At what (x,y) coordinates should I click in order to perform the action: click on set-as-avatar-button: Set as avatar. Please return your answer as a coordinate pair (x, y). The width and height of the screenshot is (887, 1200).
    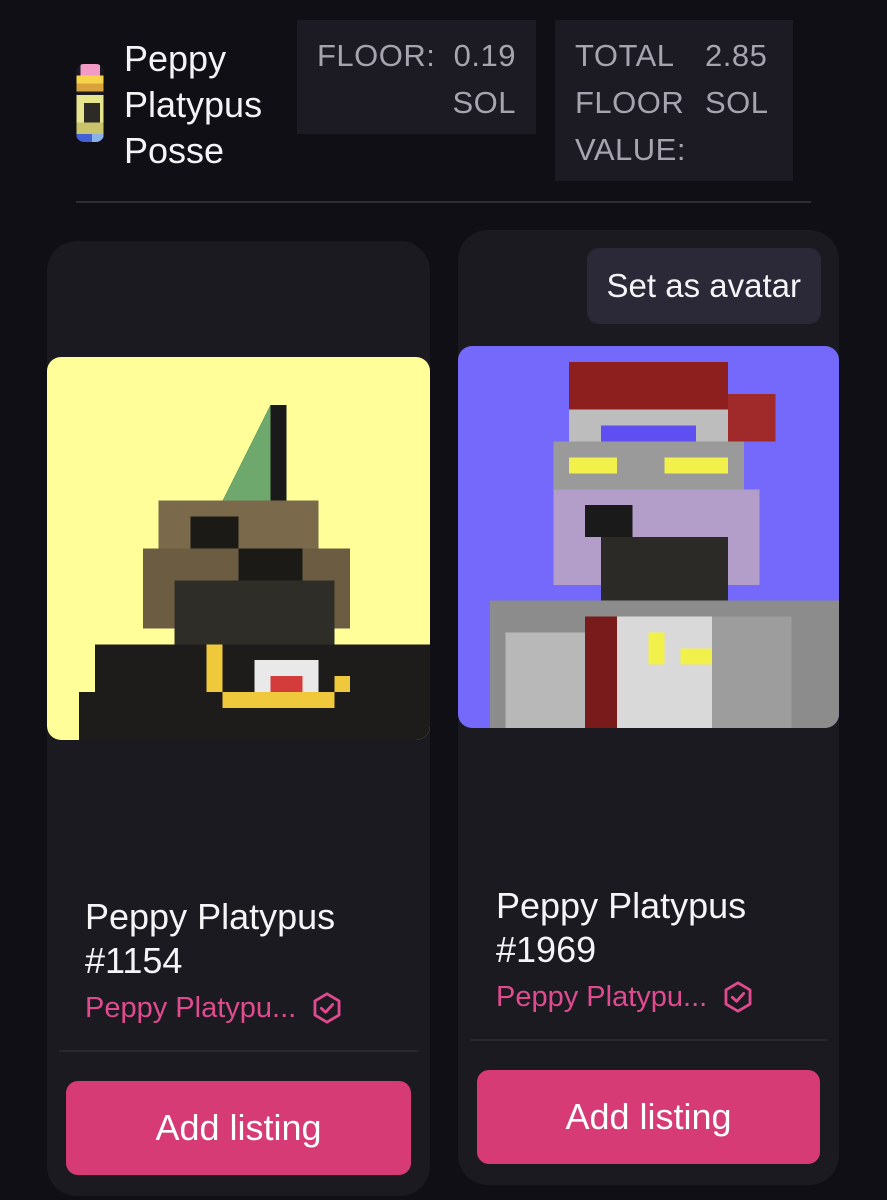
    Looking at the image, I should click on (703, 286).